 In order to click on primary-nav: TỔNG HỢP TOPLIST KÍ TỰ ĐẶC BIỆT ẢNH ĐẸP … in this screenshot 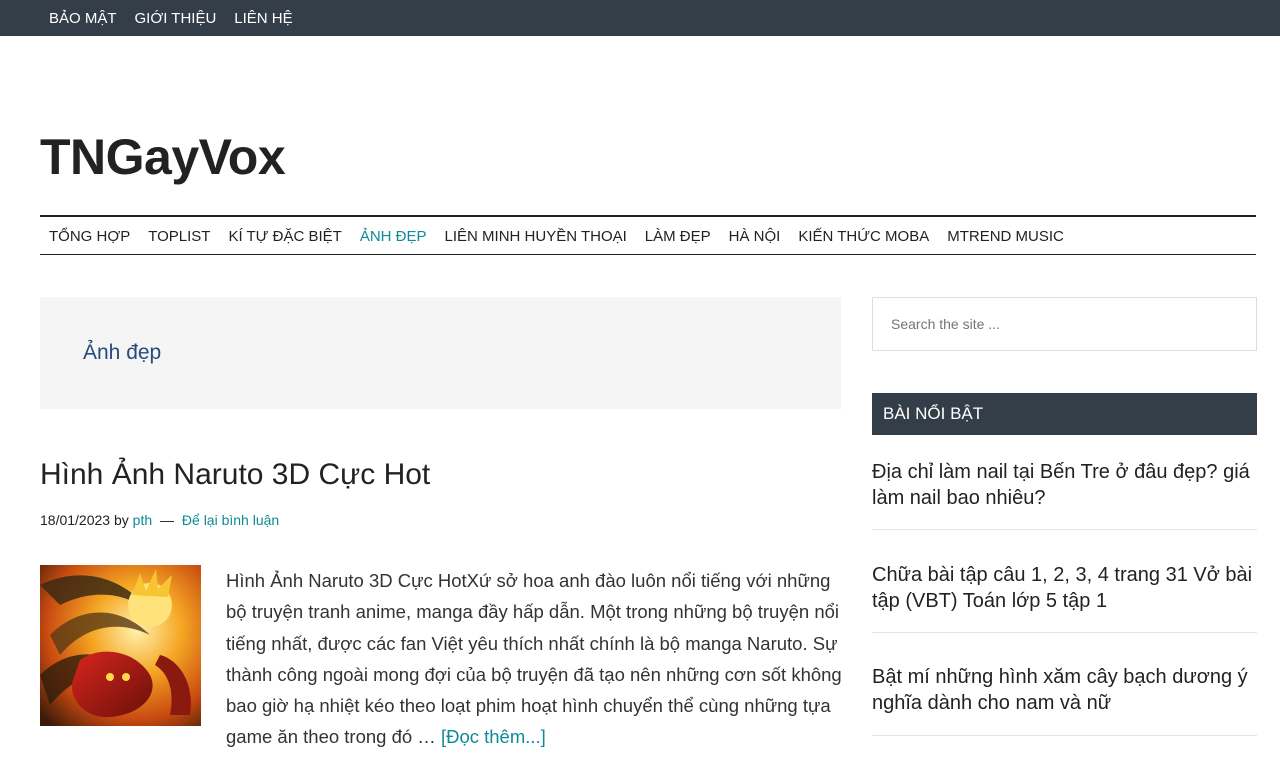, I will do `click(648, 235)`.